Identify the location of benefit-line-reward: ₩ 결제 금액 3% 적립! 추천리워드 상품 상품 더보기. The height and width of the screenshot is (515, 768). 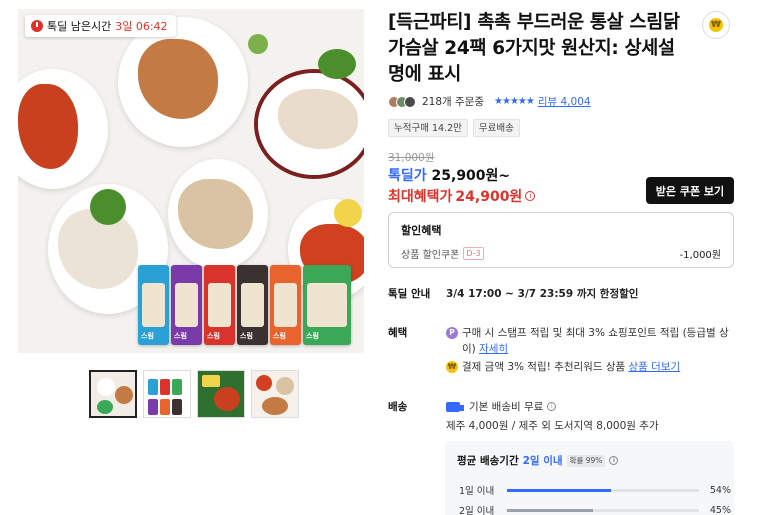
(591, 367).